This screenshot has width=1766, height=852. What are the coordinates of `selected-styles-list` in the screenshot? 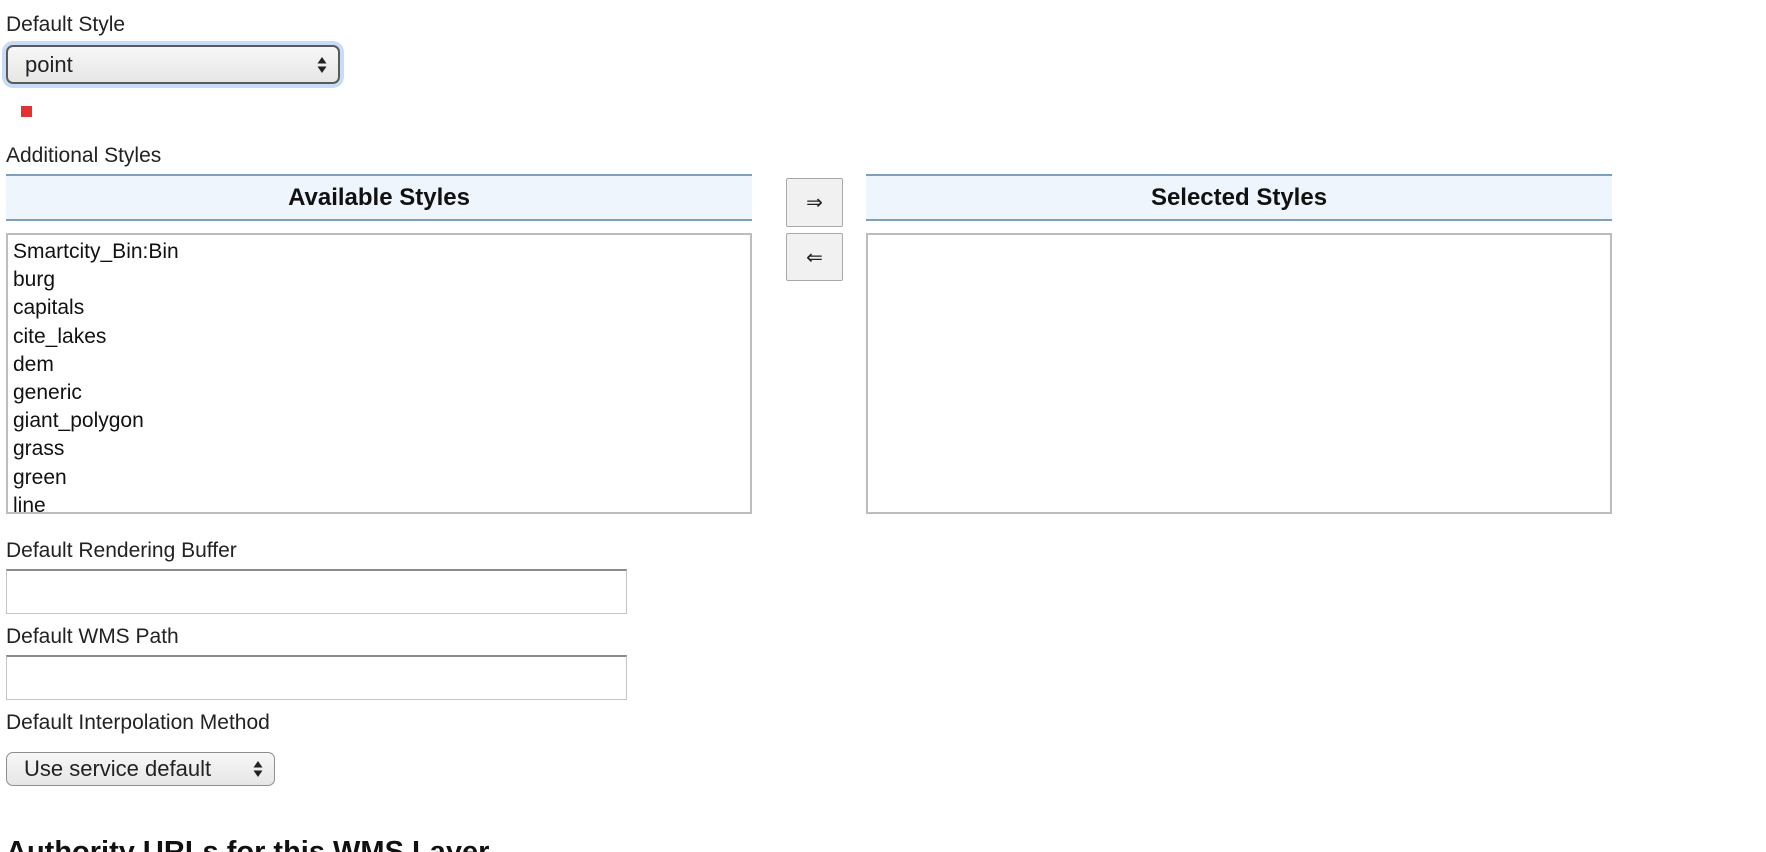 It's located at (1239, 373).